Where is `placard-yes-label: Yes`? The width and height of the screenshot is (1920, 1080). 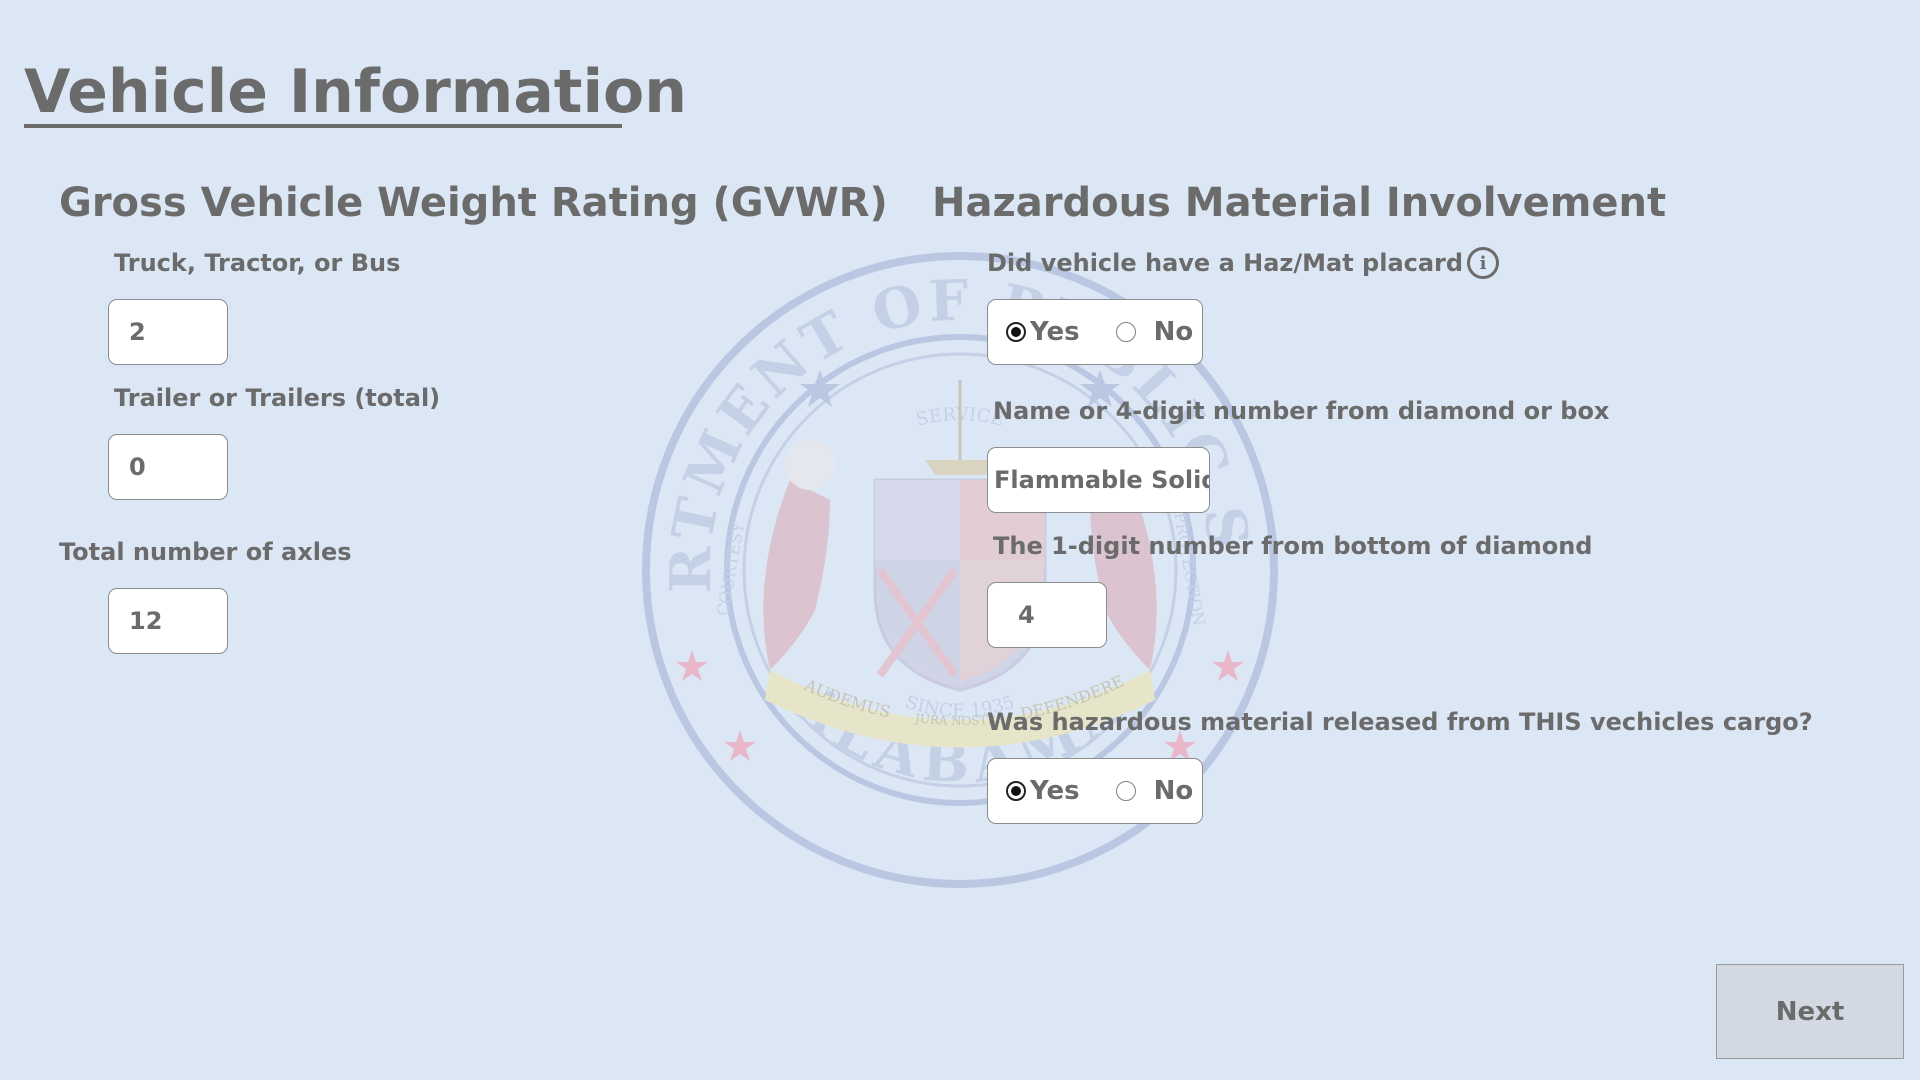
placard-yes-label: Yes is located at coordinates (1055, 332).